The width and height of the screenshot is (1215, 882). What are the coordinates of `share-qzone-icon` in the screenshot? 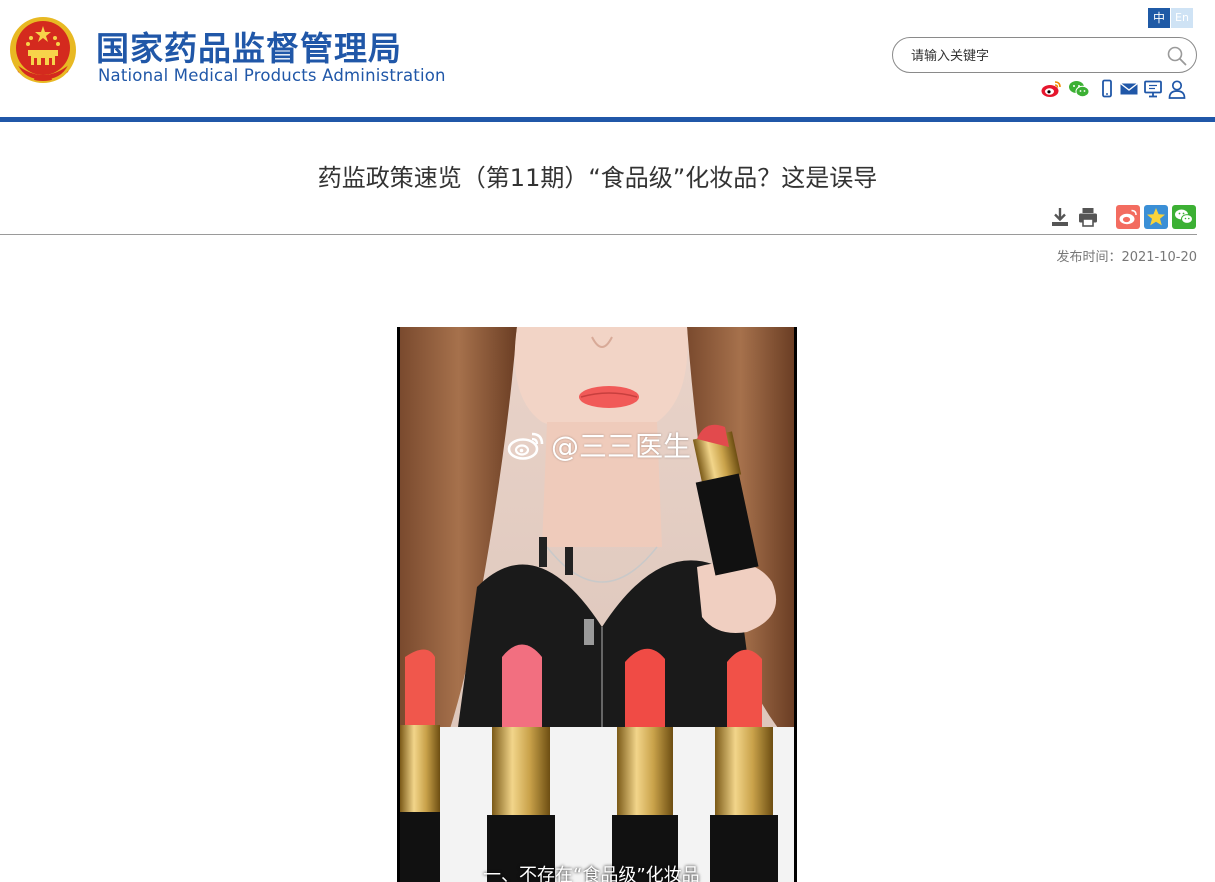 It's located at (1156, 217).